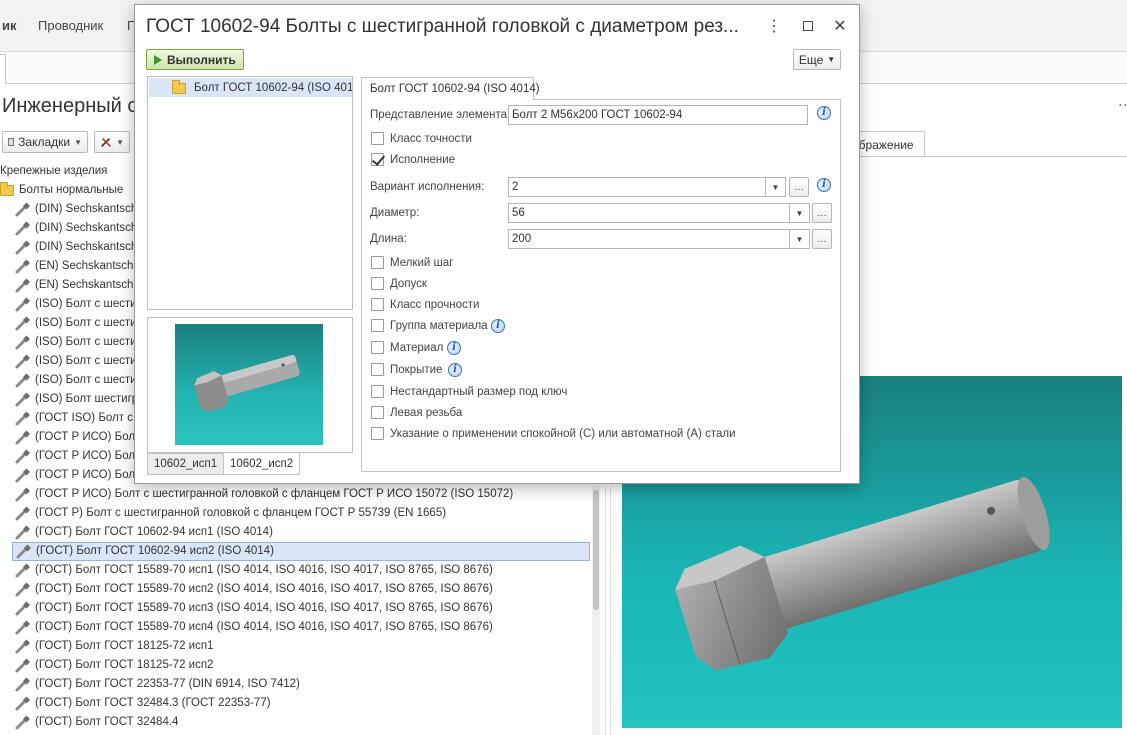 The height and width of the screenshot is (735, 1127). I want to click on more-button: Еще ▼, so click(817, 59).